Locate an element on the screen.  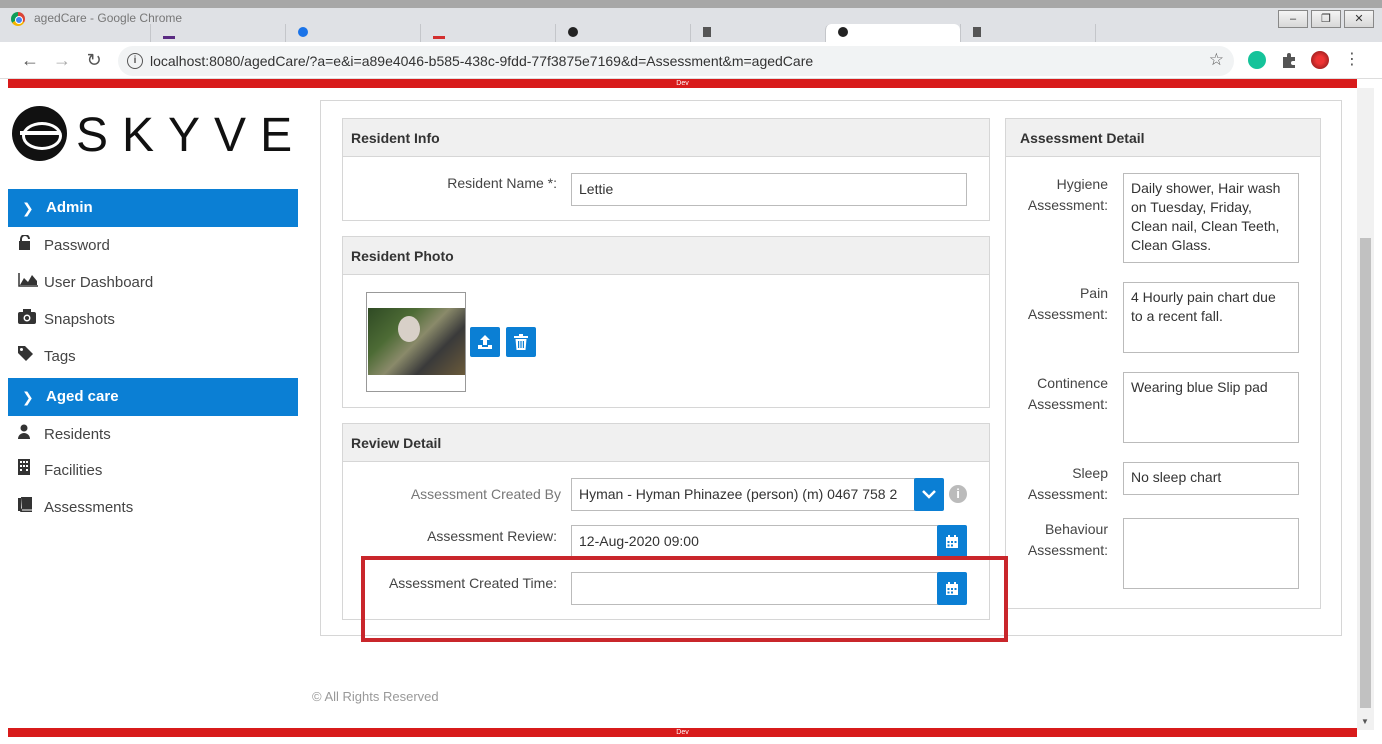
menu-section-aged-care: ❯ Aged care is located at coordinates (153, 397).